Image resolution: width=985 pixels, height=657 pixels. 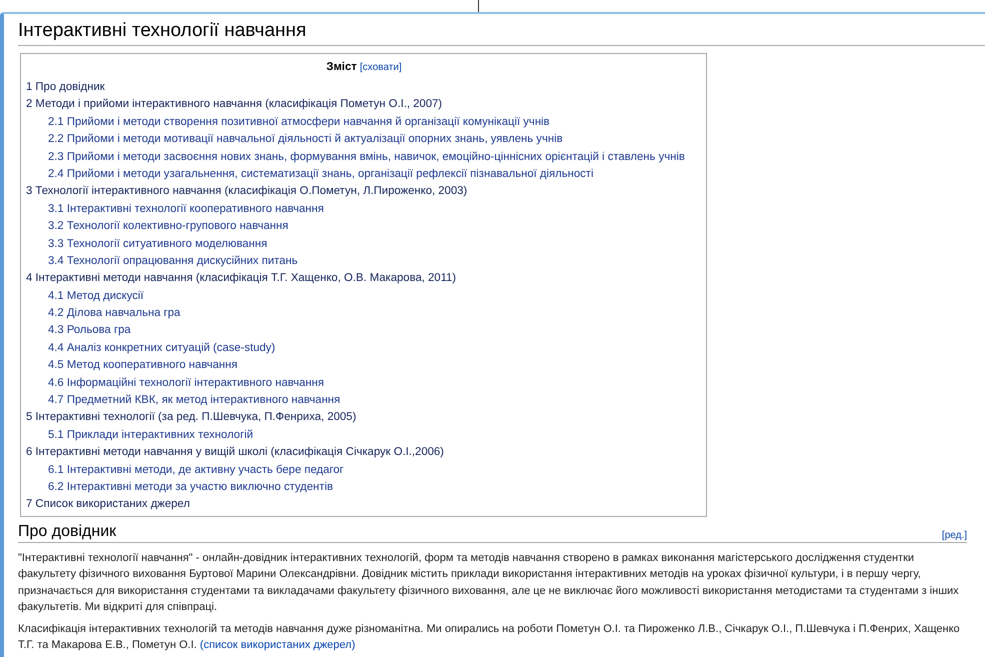 I want to click on paragraph: "Інтерактивні технології навчання" - онлайн-довідник інтерактивних технологій, форм та методів навчання створено в рамках виконання магістерського дослідження студентки факультету фізичного виховання Буртової Марини Олександрівни. Довідник містить приклади використання інтерактивних методів на уроках фізичної культури, і в першу чергу, призначається для використання студентами та викладачами факультету фізичного виховання, але це не виключає його можливості використання методистами та студентами з інших факультетів. Ми відкриті для співпраці., so click(x=489, y=583).